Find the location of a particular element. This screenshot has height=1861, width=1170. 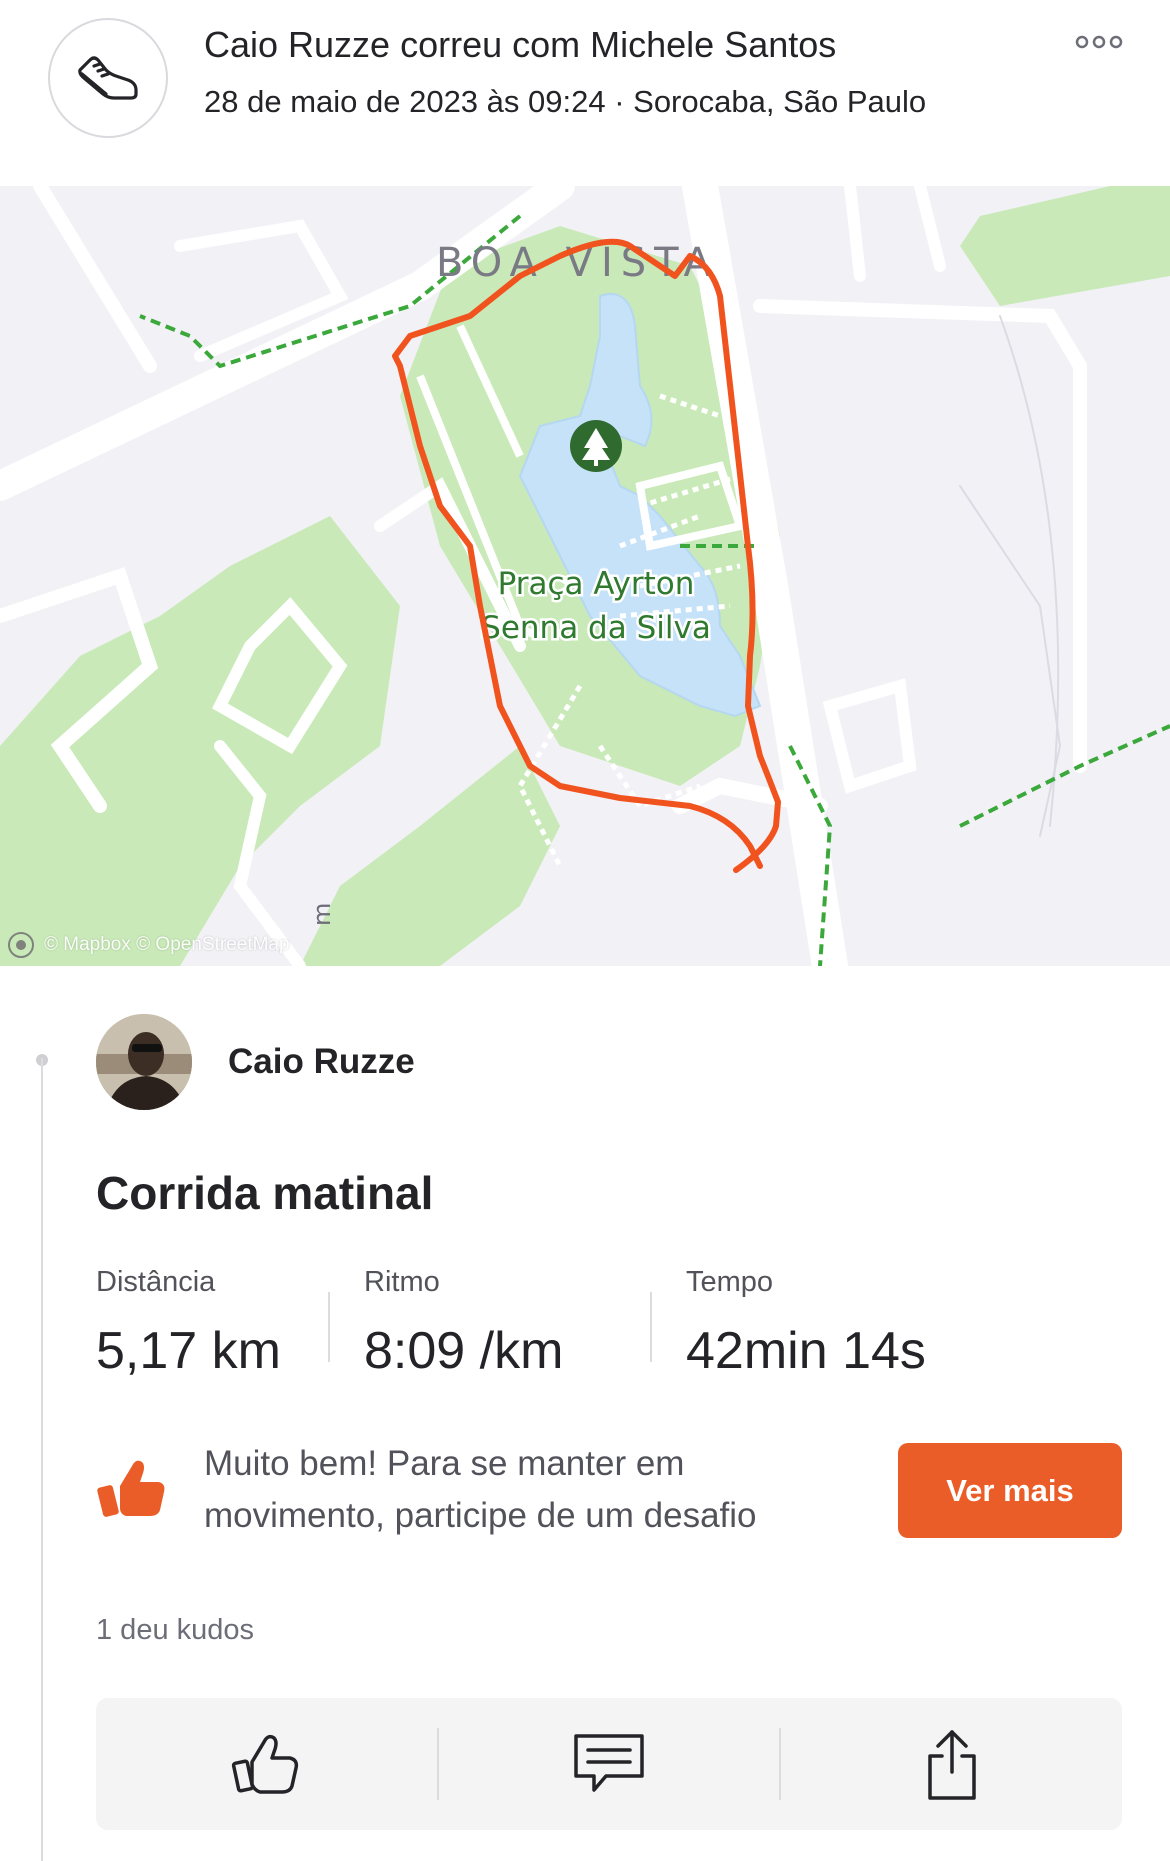

sport-badge is located at coordinates (108, 78).